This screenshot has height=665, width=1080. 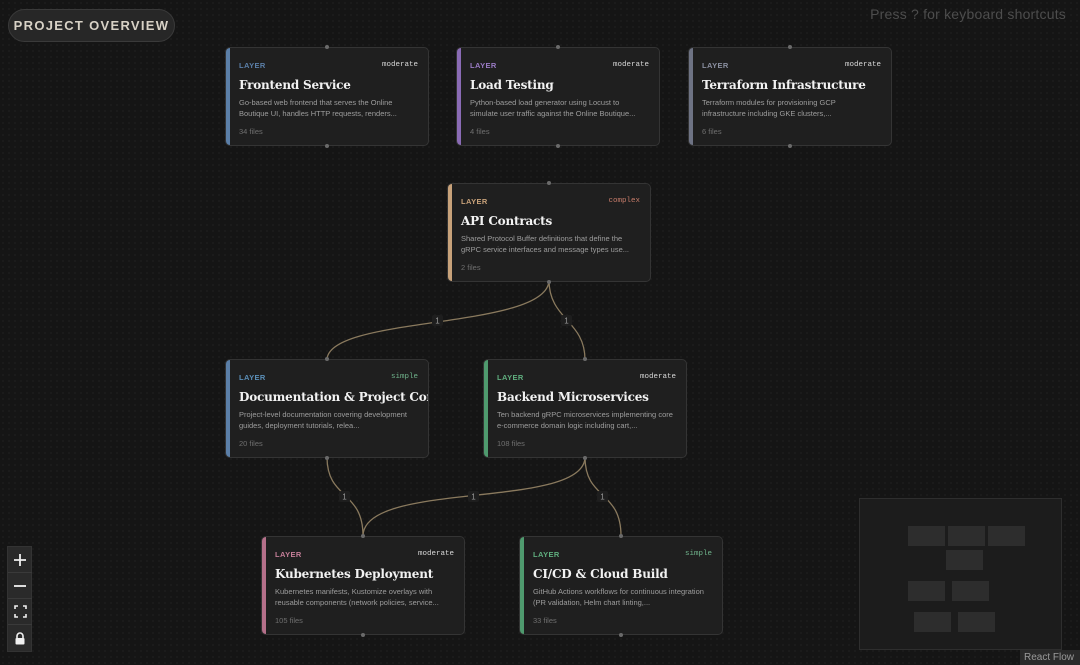 I want to click on zoom-out-button, so click(x=20, y=586).